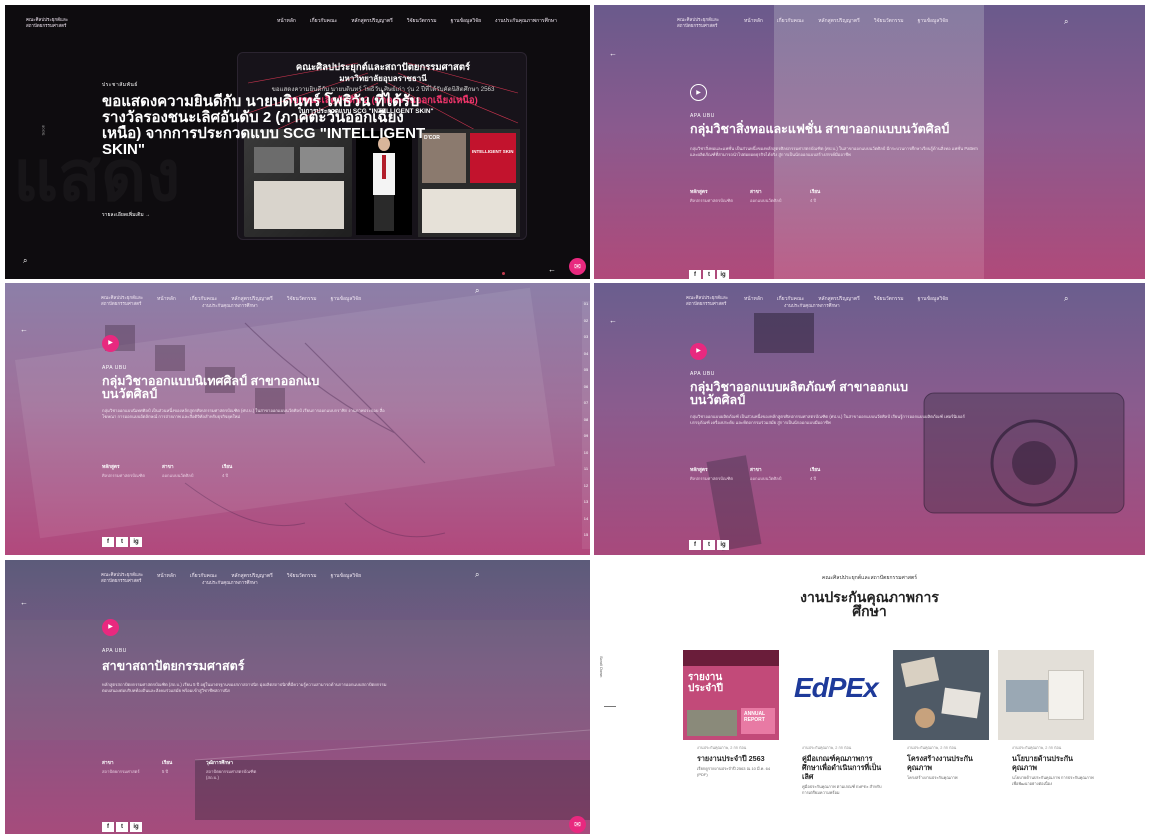 The height and width of the screenshot is (834, 1151). Describe the element at coordinates (756, 470) in the screenshot. I see `fact-label: สาขา` at that location.